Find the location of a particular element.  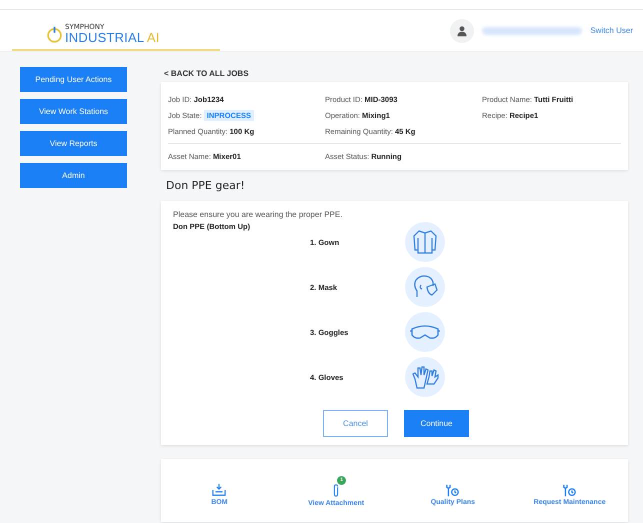

sidebar-button: View Reports is located at coordinates (73, 143).